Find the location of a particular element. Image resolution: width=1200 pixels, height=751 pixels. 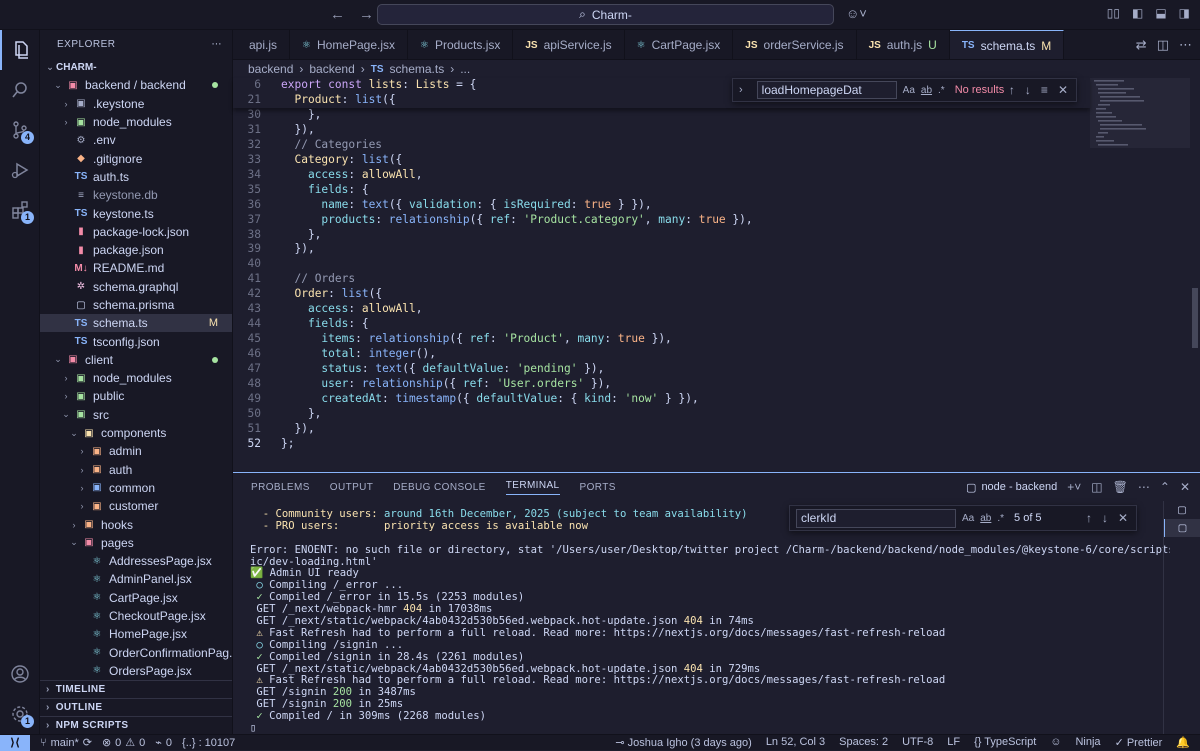

sidebar-section-header: › OUTLINE is located at coordinates (136, 707).